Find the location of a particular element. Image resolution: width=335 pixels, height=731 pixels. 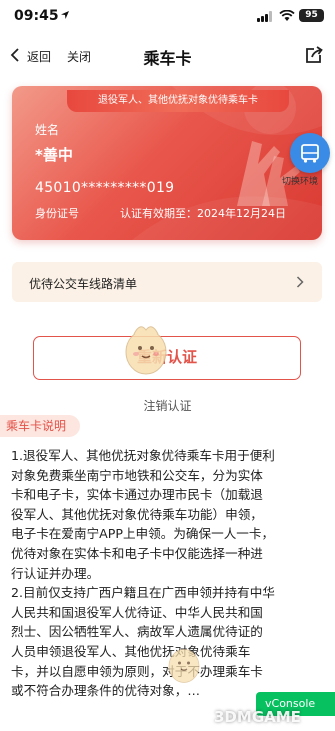

desc-line: 烈士、因公牺牲军人、病故军人遗属优待证的 is located at coordinates (137, 632).